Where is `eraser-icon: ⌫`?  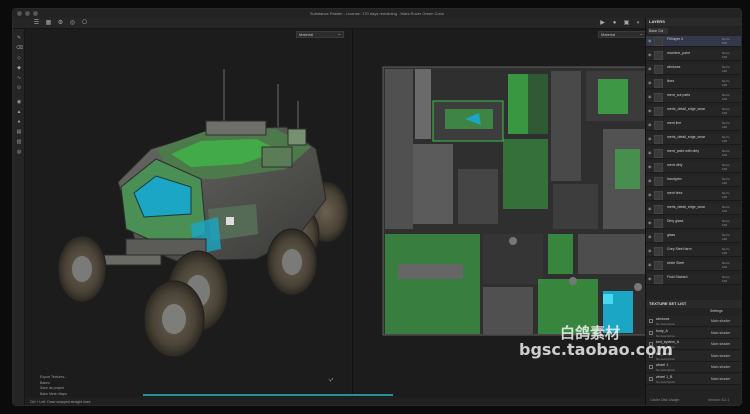 eraser-icon: ⌫ is located at coordinates (19, 48).